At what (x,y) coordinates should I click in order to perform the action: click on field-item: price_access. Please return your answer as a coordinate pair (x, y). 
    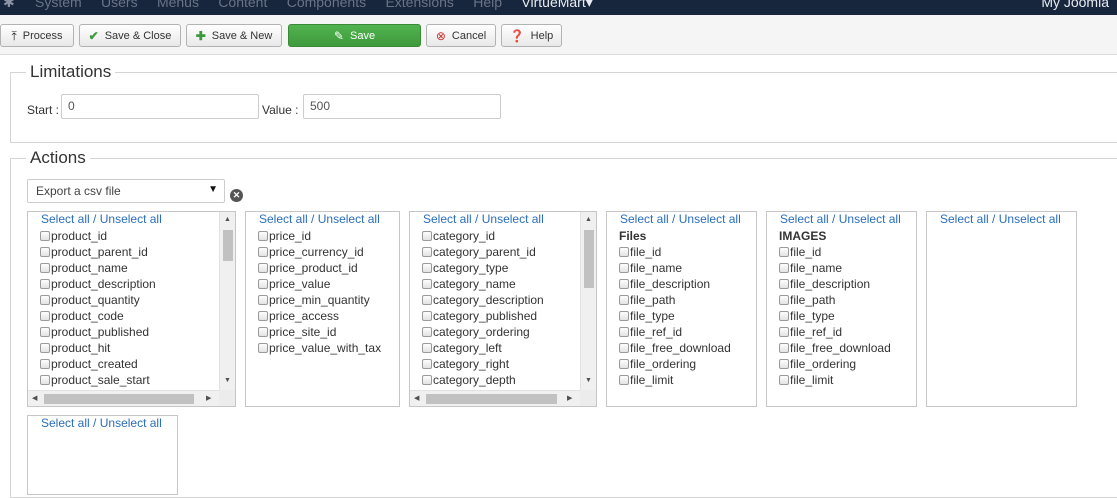
    Looking at the image, I should click on (319, 316).